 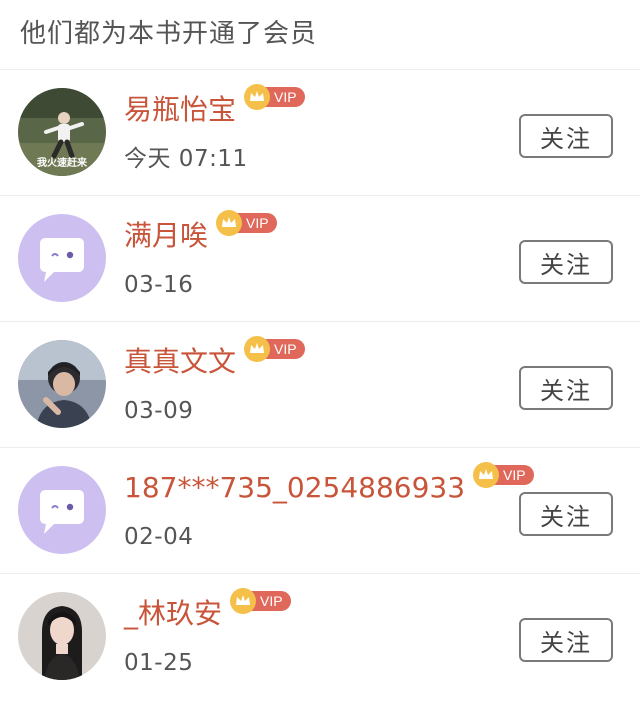 What do you see at coordinates (294, 488) in the screenshot?
I see `member-name: 187***735_0254886933` at bounding box center [294, 488].